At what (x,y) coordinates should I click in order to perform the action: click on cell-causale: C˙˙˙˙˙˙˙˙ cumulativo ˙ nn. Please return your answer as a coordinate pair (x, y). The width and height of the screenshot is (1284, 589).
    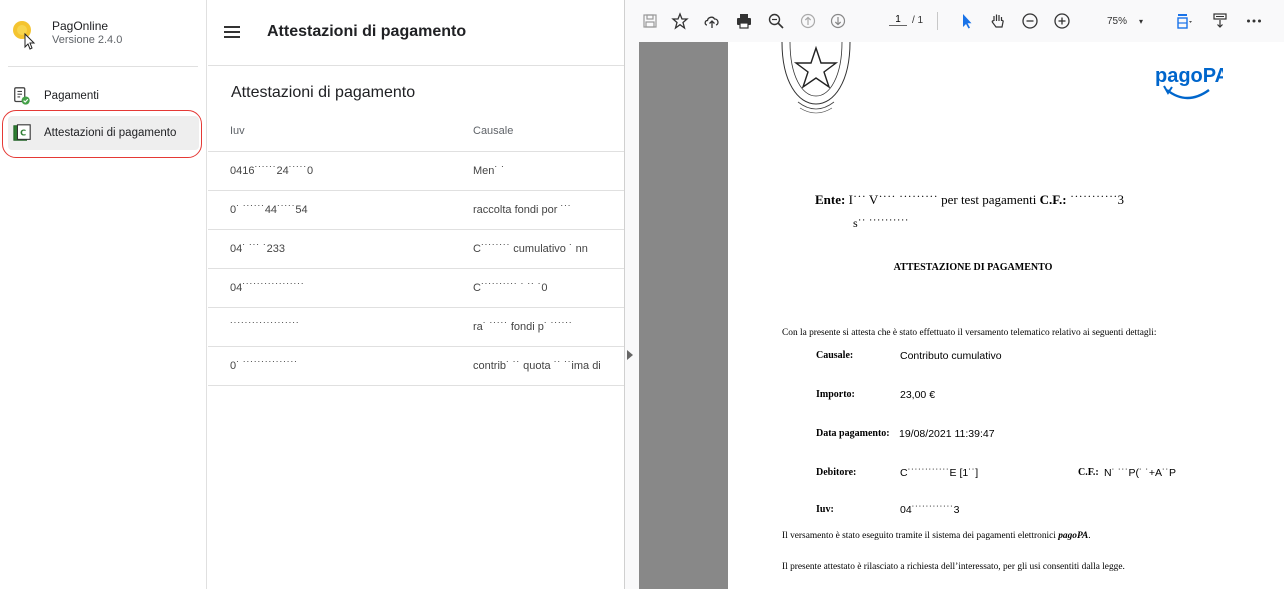
    Looking at the image, I should click on (530, 249).